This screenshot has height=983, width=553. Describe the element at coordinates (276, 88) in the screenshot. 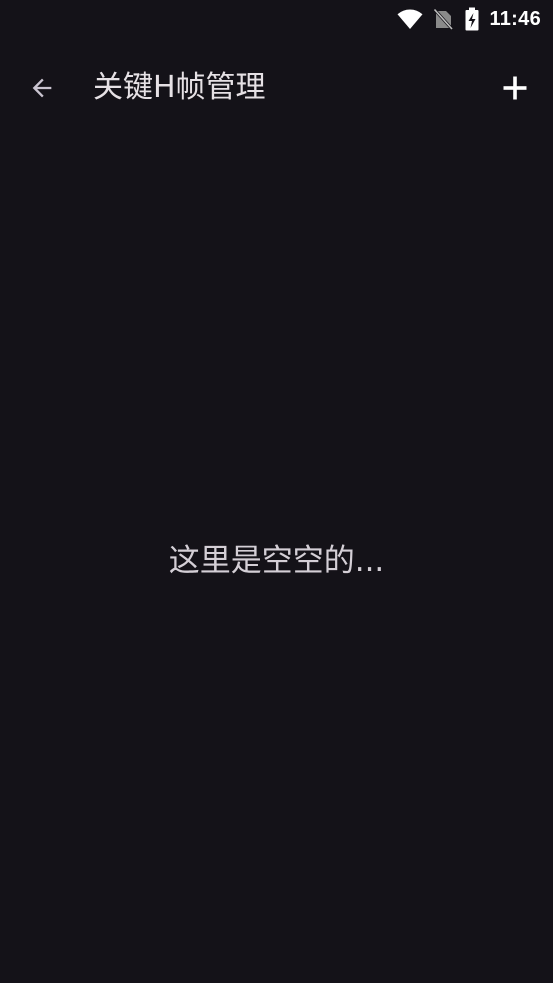

I see `app-bar: 关键H帧管理` at that location.